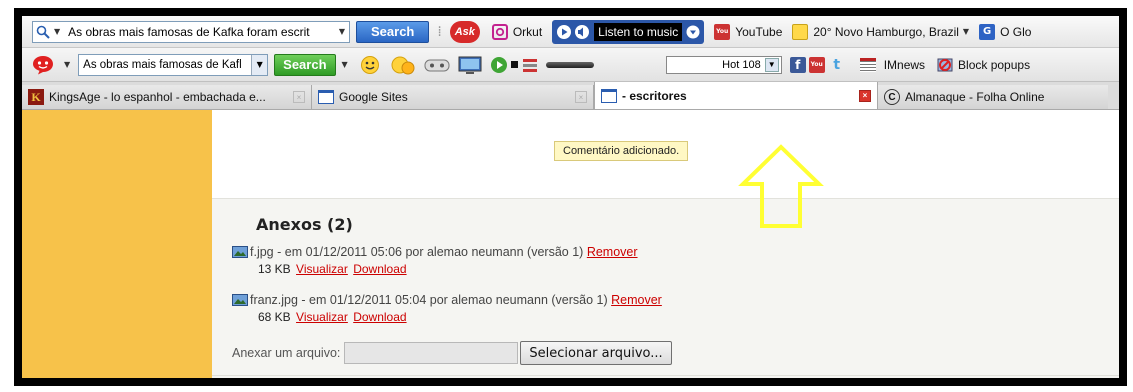 This screenshot has height=392, width=1133. I want to click on tab-google-sites-label: Google Sites, so click(373, 97).